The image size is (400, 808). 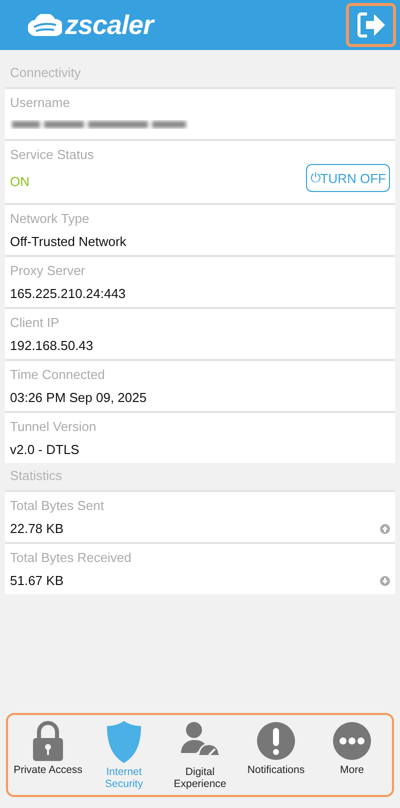 I want to click on nav-tab: Private Access, so click(x=48, y=755).